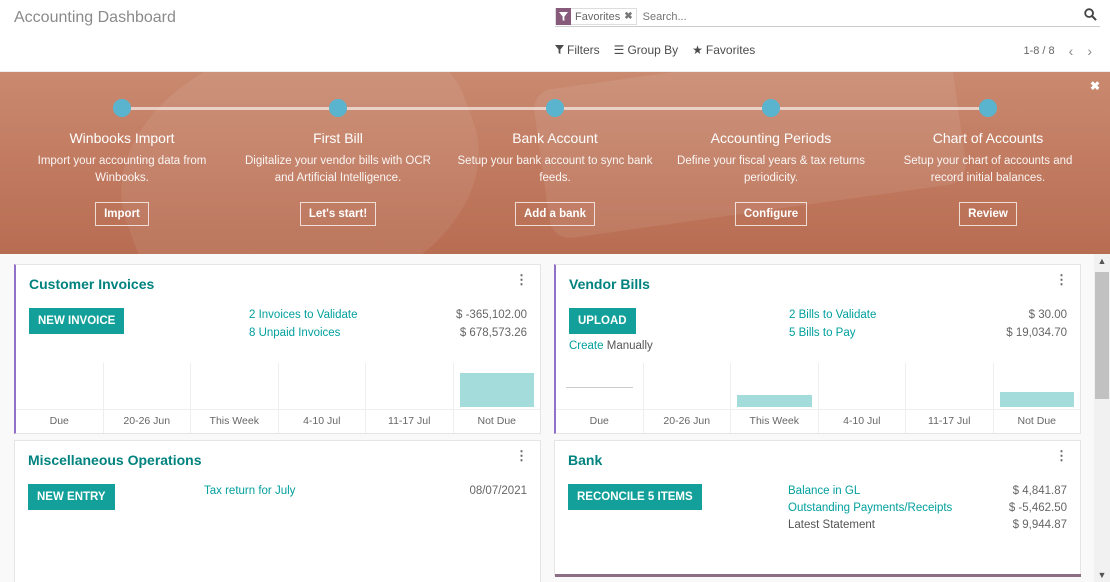  I want to click on step-title: Accounting Periods, so click(771, 138).